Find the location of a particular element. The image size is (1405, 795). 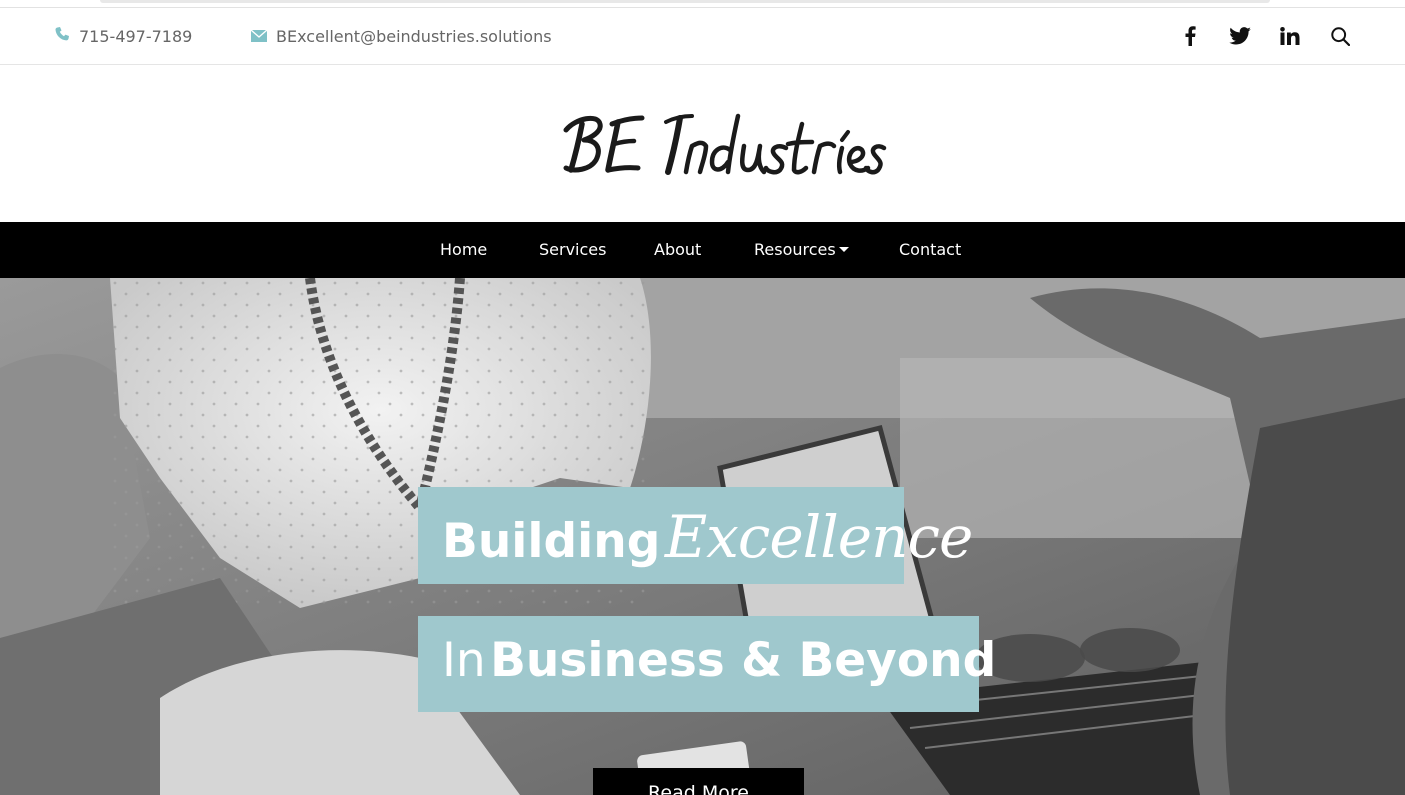

read-more-button: Read More is located at coordinates (698, 781).